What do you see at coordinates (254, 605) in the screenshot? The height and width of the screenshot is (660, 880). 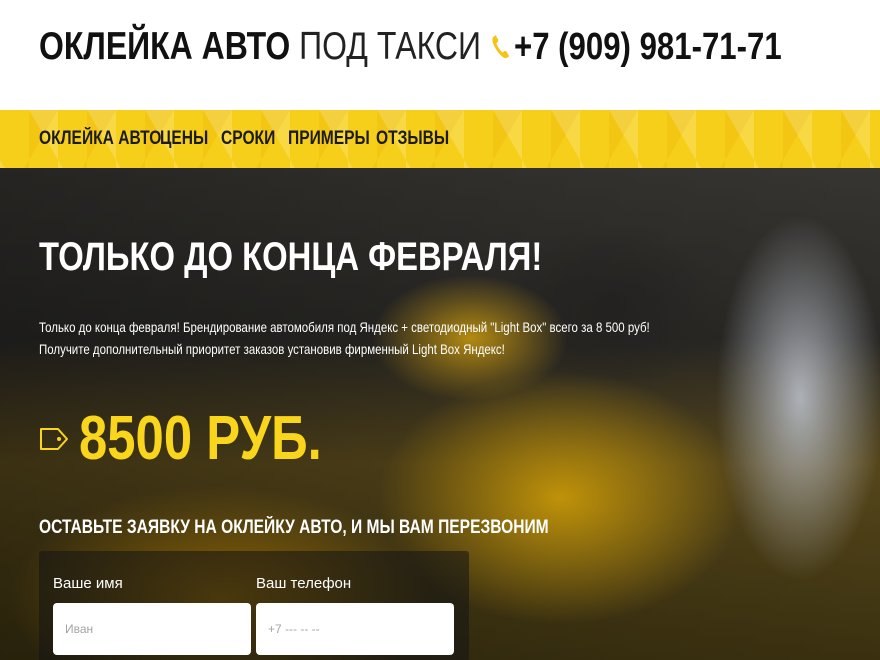 I see `callback-form: Ваше имя Ваш телефон` at bounding box center [254, 605].